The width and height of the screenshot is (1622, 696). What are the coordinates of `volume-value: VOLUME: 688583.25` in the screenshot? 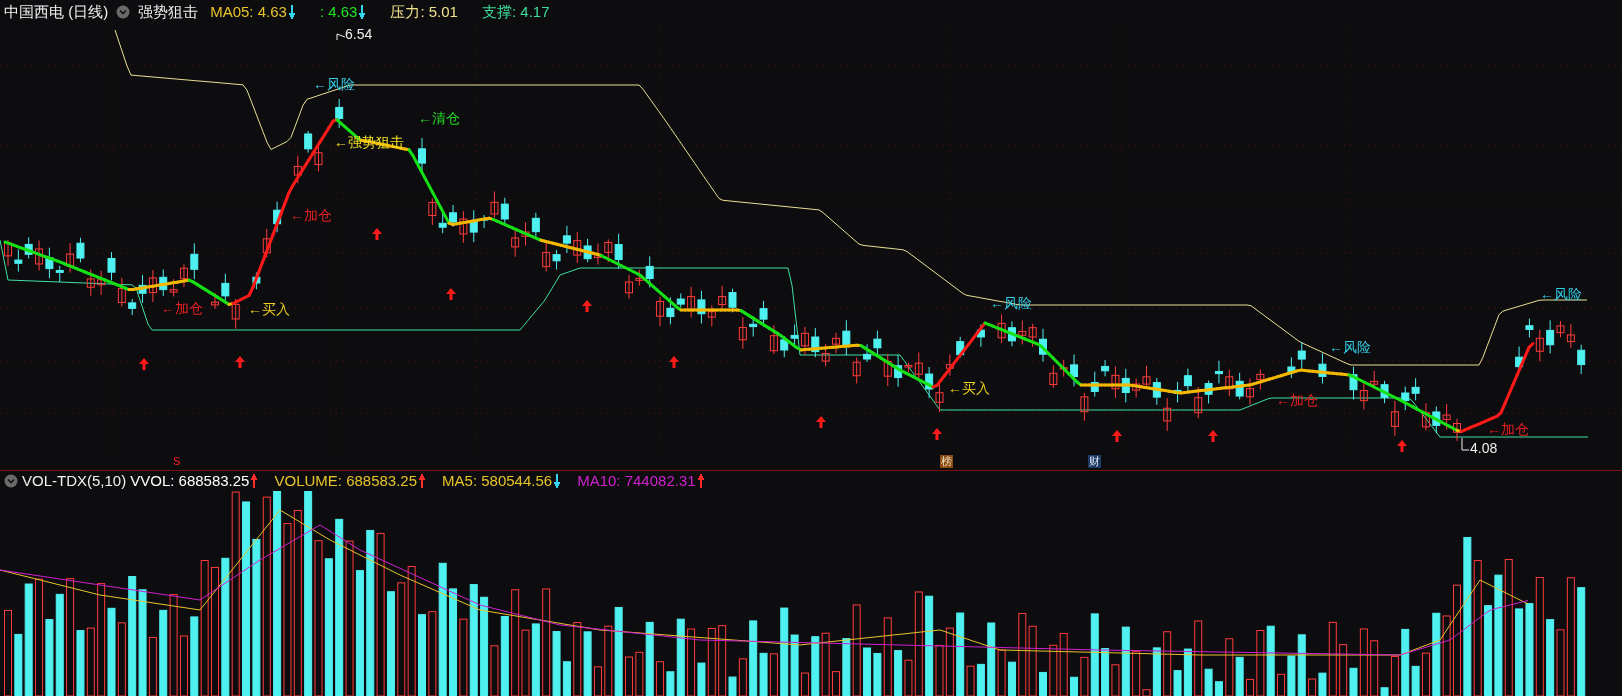 It's located at (346, 480).